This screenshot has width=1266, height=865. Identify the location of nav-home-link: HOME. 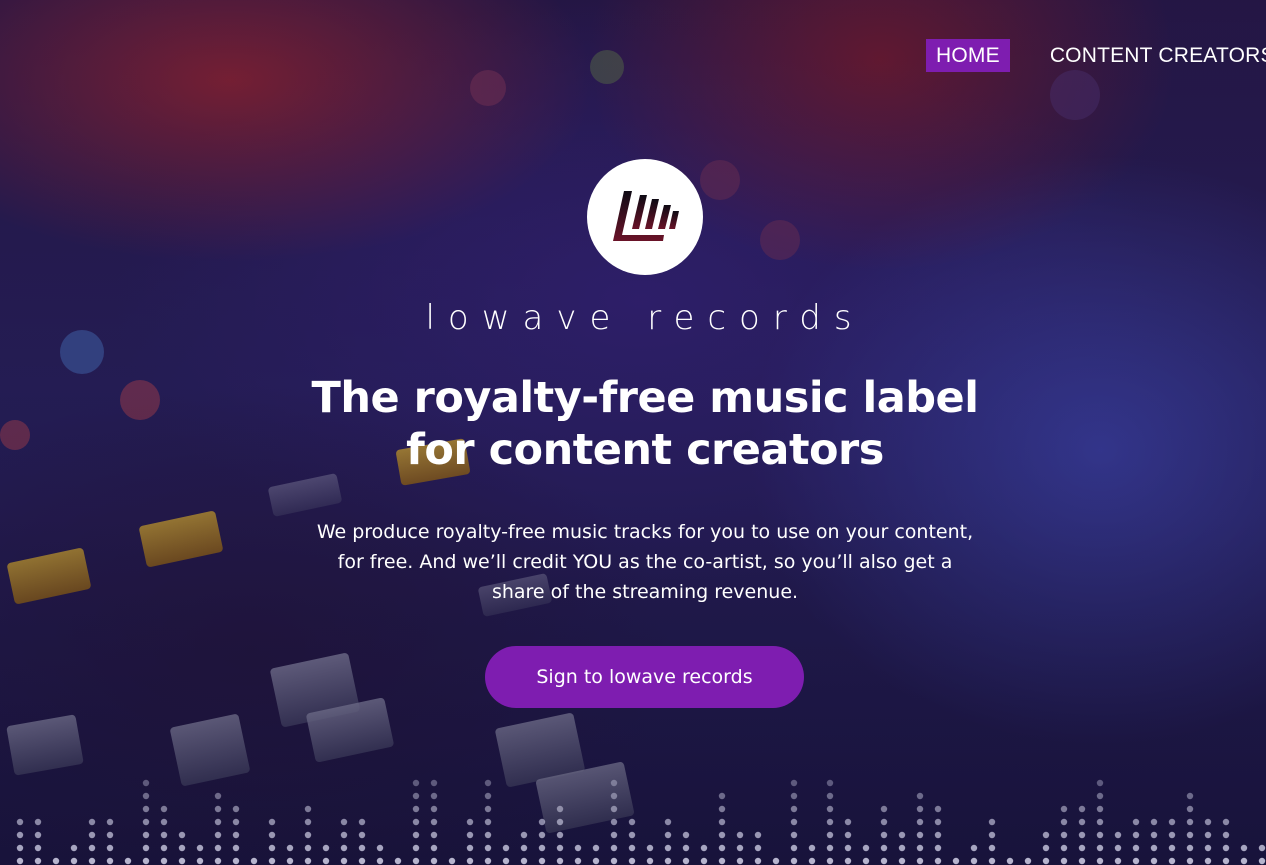
(968, 55).